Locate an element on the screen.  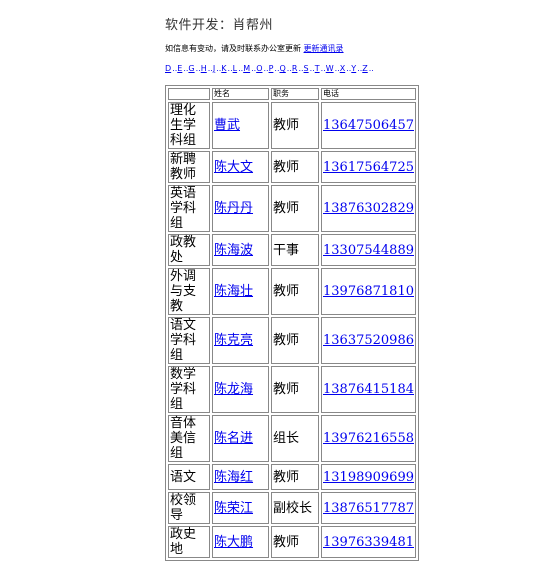
tel-cell: 13617564725 is located at coordinates (368, 167).